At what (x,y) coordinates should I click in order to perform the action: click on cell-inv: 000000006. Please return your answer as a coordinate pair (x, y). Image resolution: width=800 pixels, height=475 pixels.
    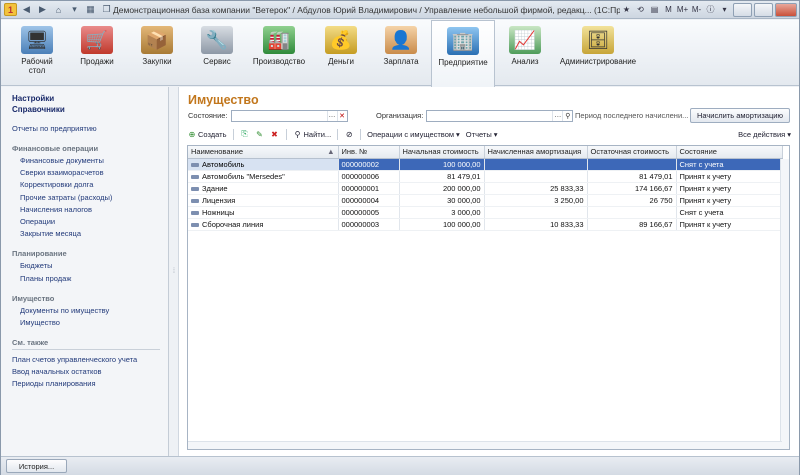
    Looking at the image, I should click on (369, 176).